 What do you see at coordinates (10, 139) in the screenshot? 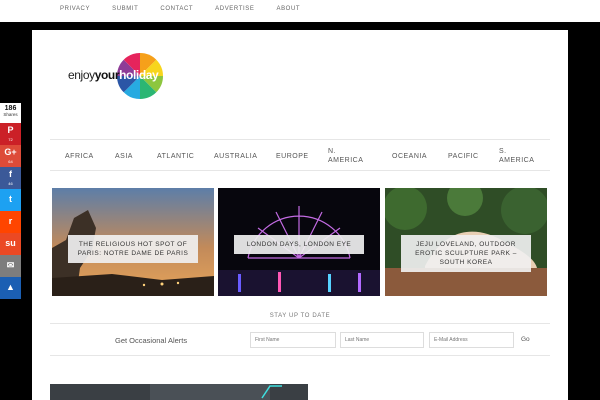
I see `share-count-pinterest: 72` at bounding box center [10, 139].